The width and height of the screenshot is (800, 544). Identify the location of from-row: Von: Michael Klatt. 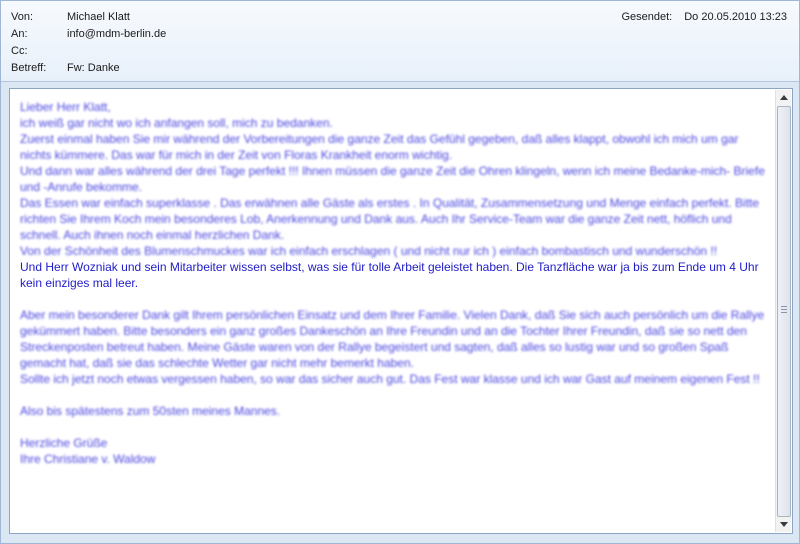
(70, 17).